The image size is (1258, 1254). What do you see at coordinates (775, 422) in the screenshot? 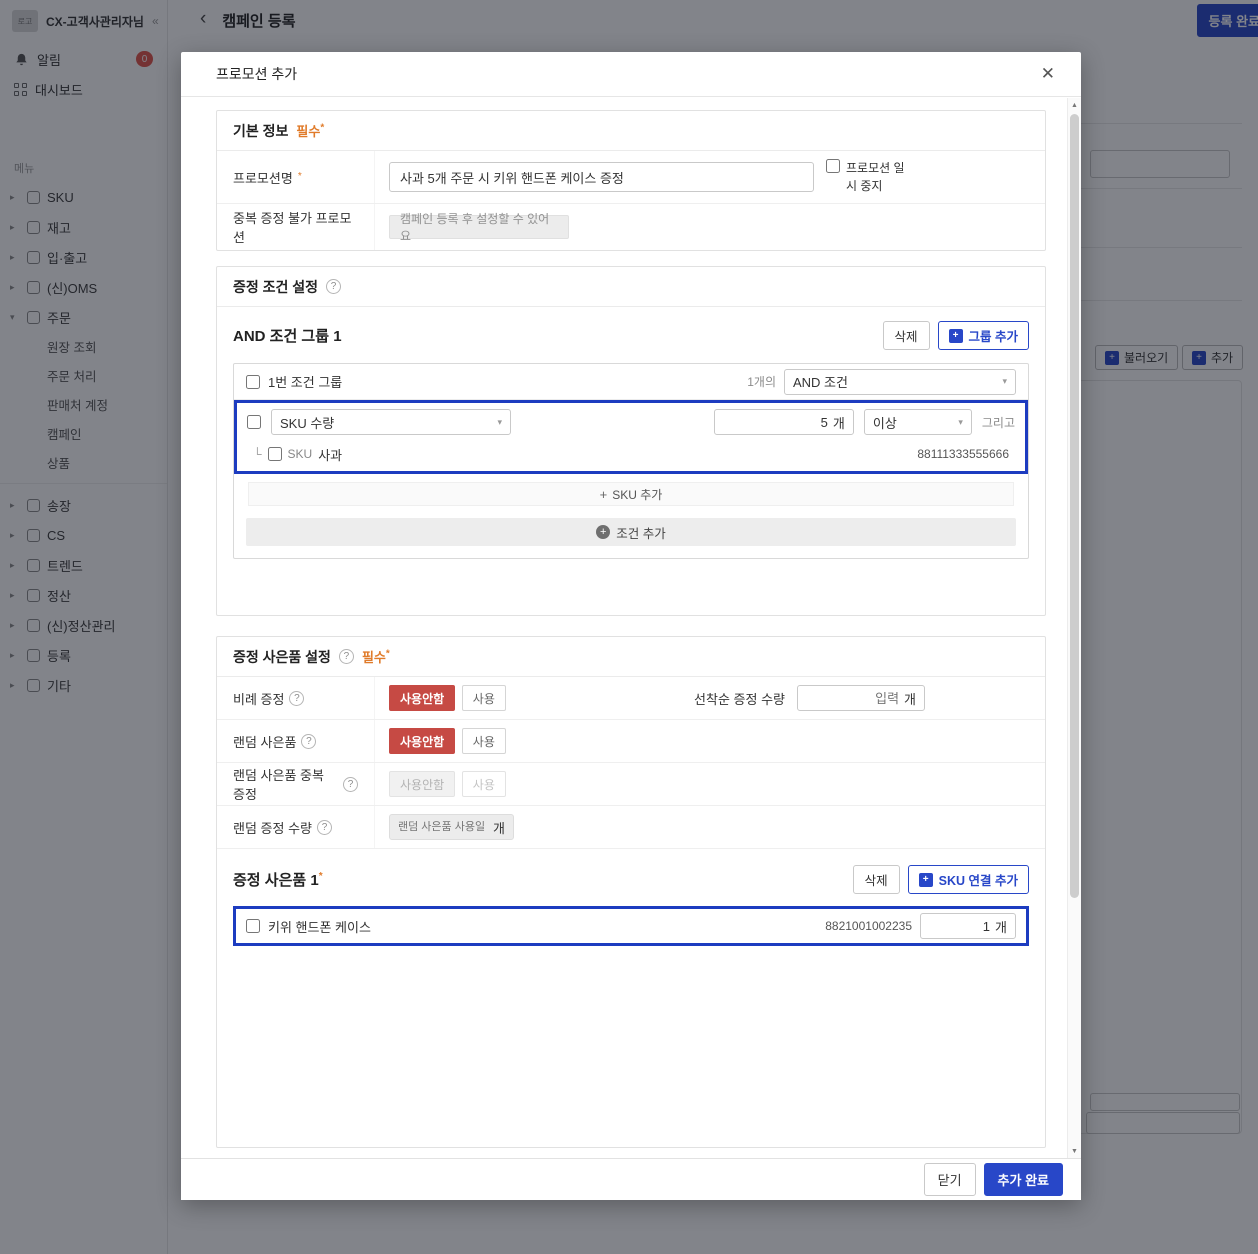
I see `quantity-input` at bounding box center [775, 422].